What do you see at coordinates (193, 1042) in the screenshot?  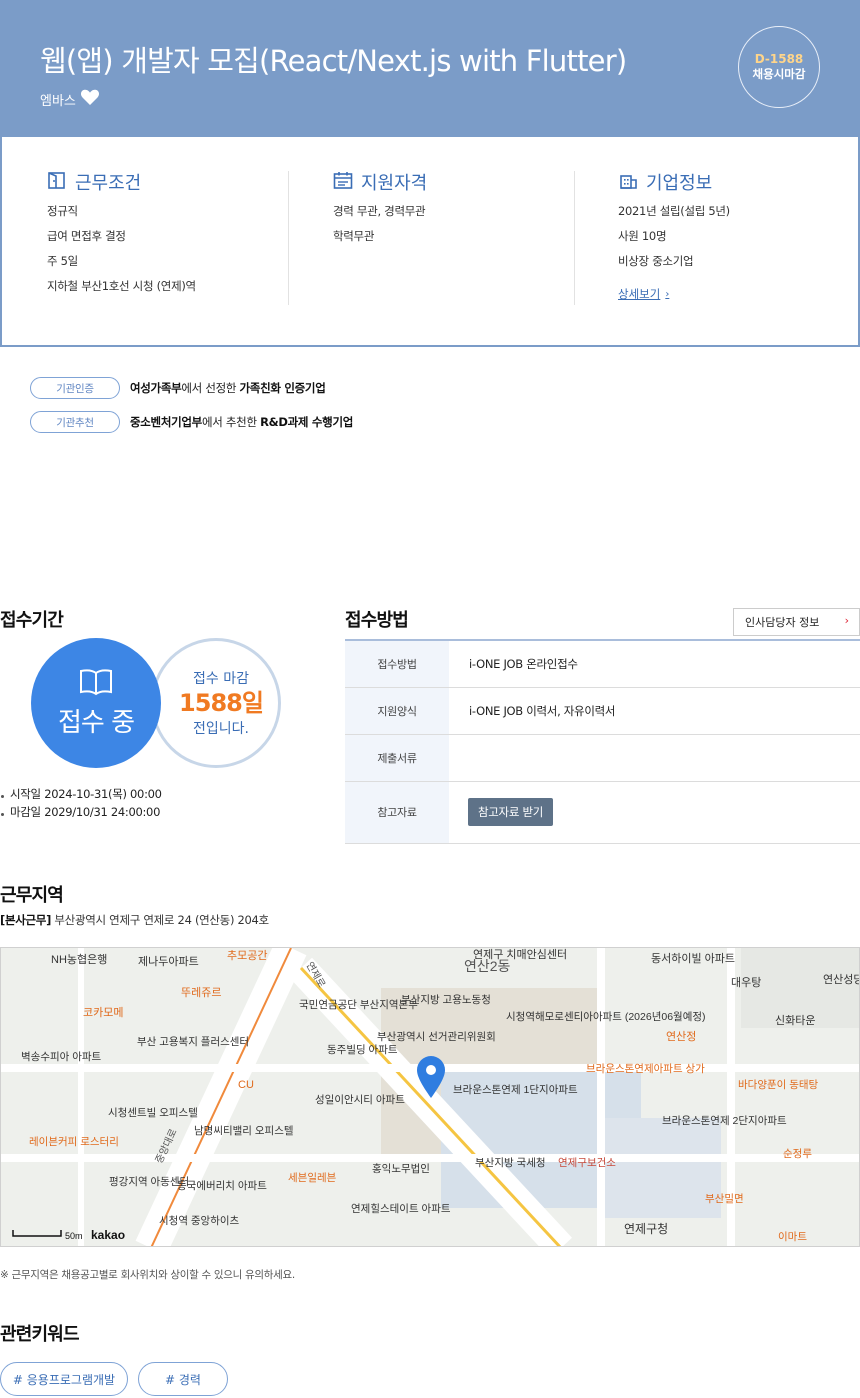 I see `map-label: 부산 고용복지 플러스센터` at bounding box center [193, 1042].